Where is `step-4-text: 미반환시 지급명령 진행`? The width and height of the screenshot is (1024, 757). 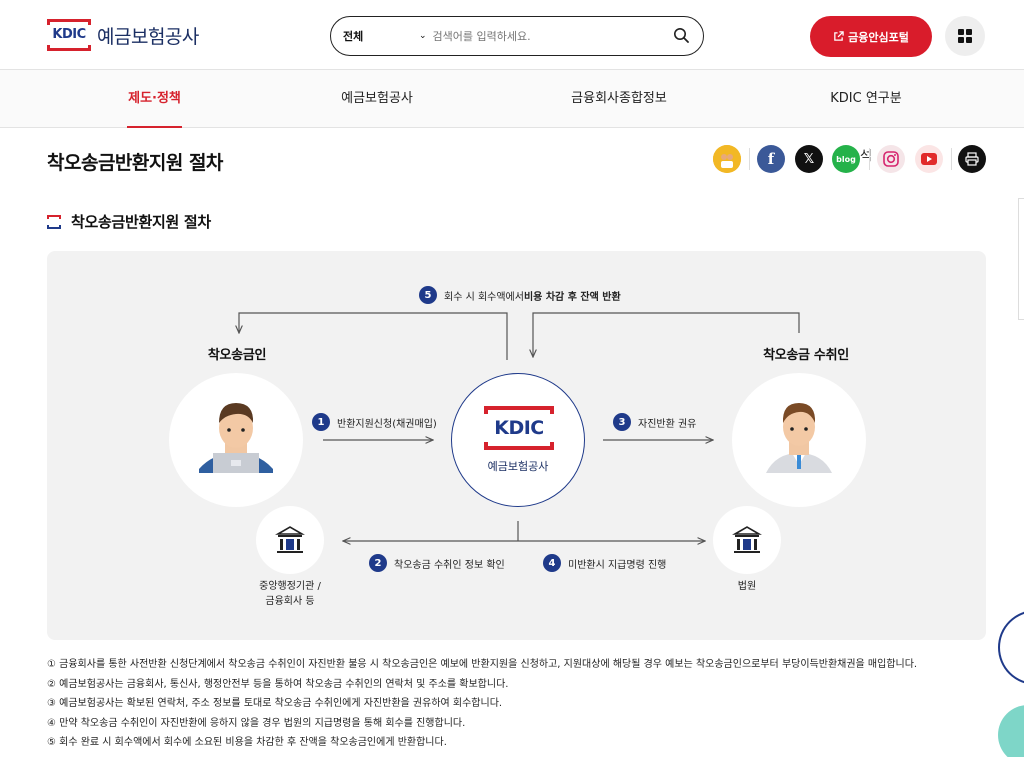 step-4-text: 미반환시 지급명령 진행 is located at coordinates (617, 565).